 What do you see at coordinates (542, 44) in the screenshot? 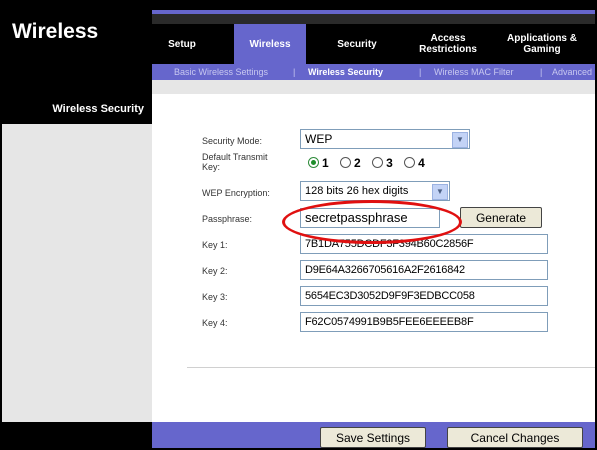
I see `tab-applications-gaming: Applications & Gaming` at bounding box center [542, 44].